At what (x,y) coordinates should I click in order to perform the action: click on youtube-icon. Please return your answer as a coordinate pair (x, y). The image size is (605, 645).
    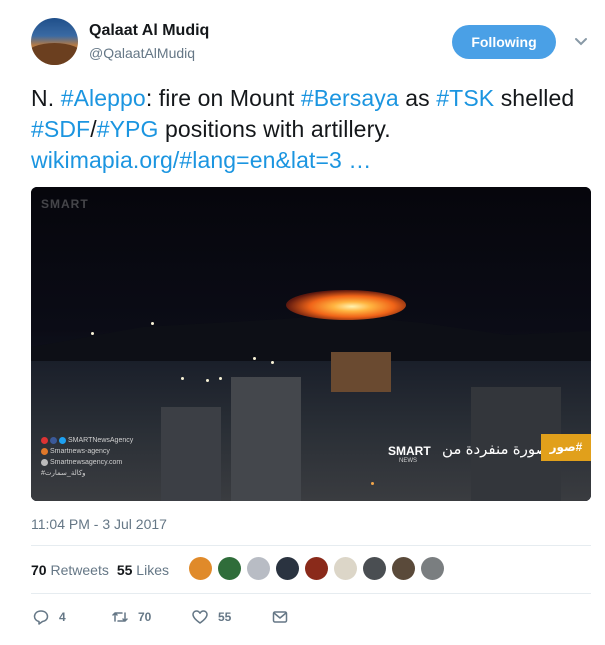
    Looking at the image, I should click on (44, 440).